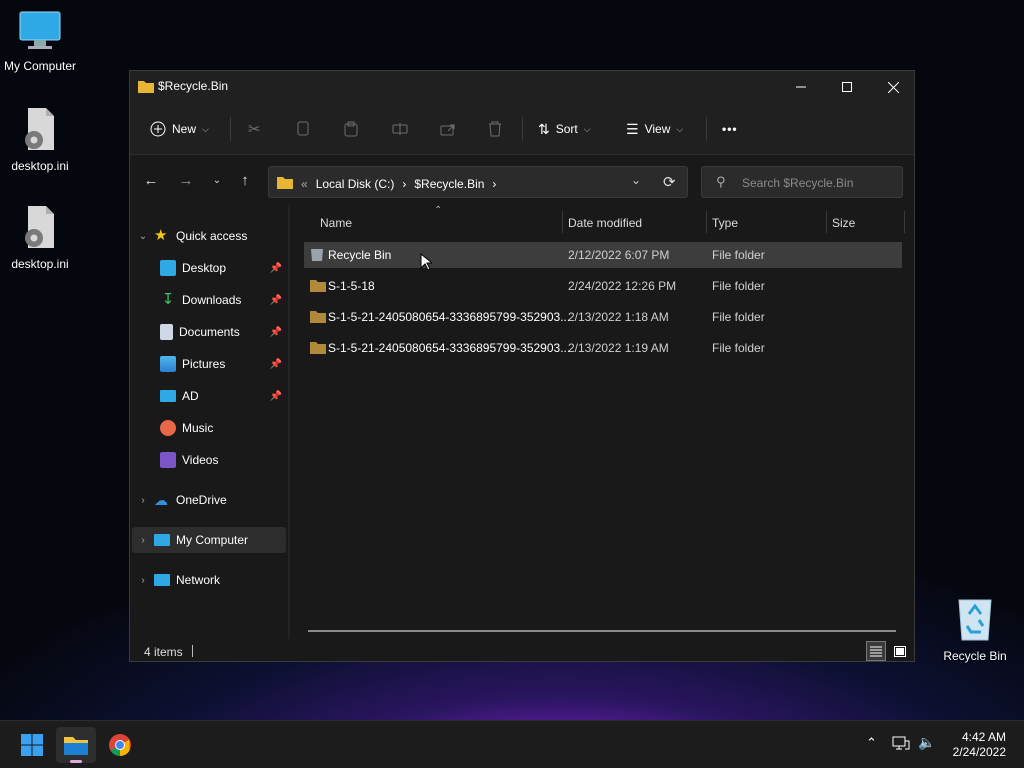 The image size is (1024, 768). What do you see at coordinates (605, 223) in the screenshot?
I see `column-header-date: Date modified` at bounding box center [605, 223].